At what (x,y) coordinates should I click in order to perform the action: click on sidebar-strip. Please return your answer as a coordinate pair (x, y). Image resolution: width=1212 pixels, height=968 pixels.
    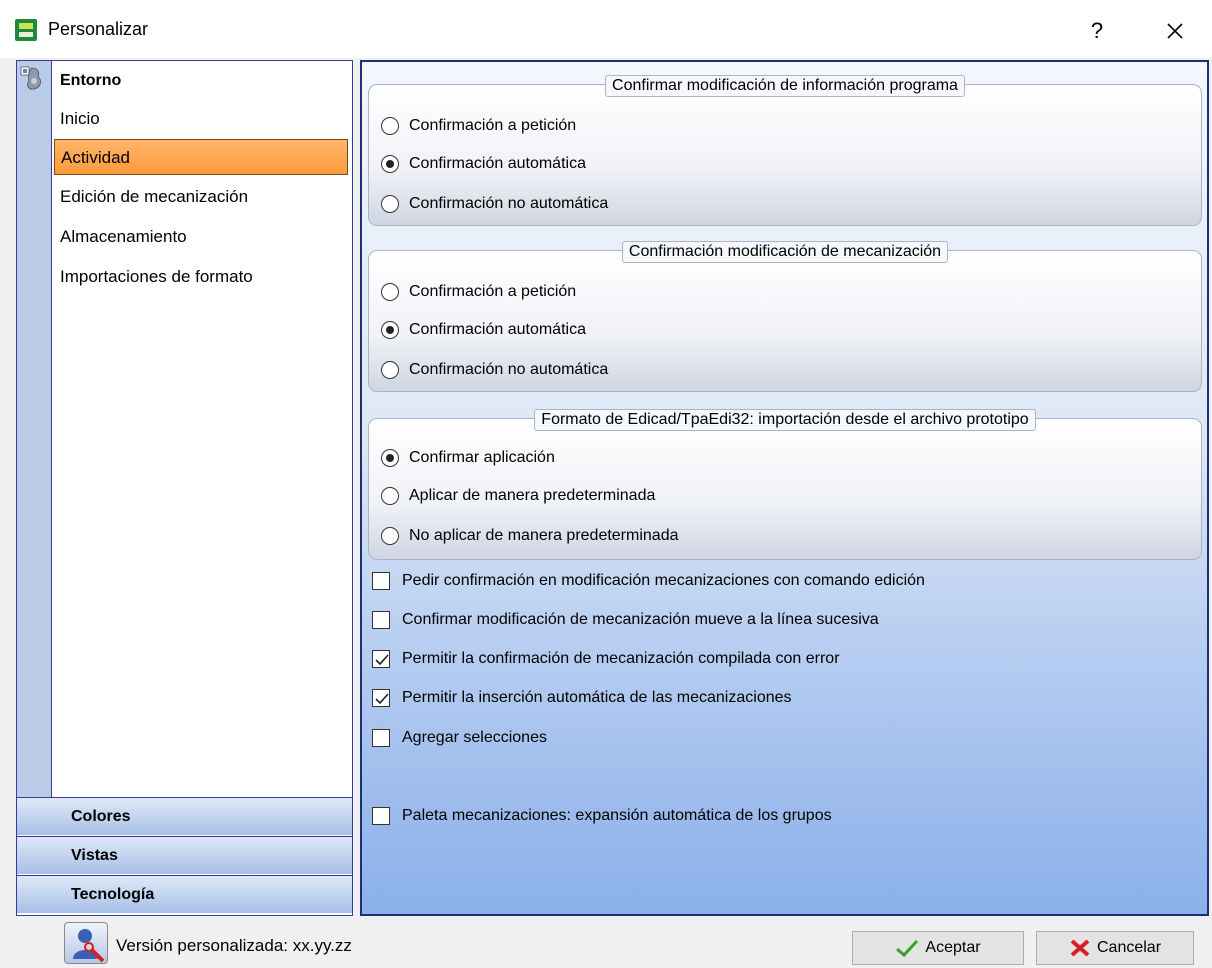
    Looking at the image, I should click on (34, 429).